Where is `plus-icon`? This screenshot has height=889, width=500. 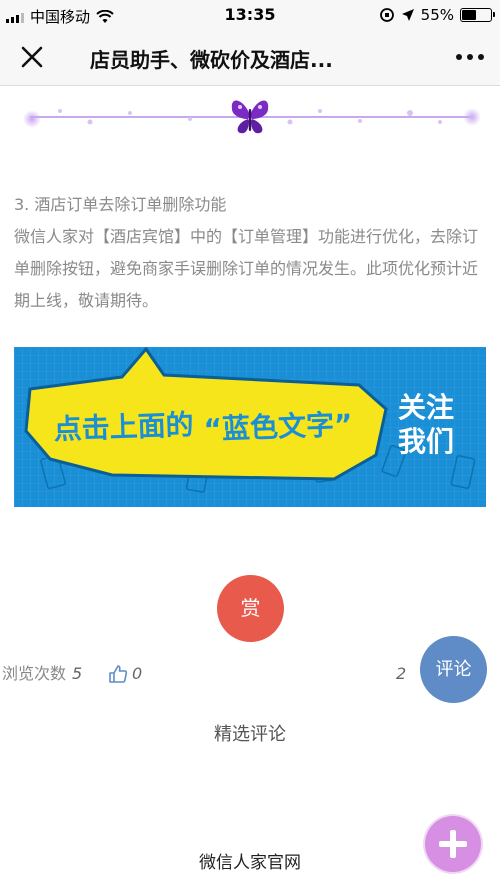 plus-icon is located at coordinates (453, 844).